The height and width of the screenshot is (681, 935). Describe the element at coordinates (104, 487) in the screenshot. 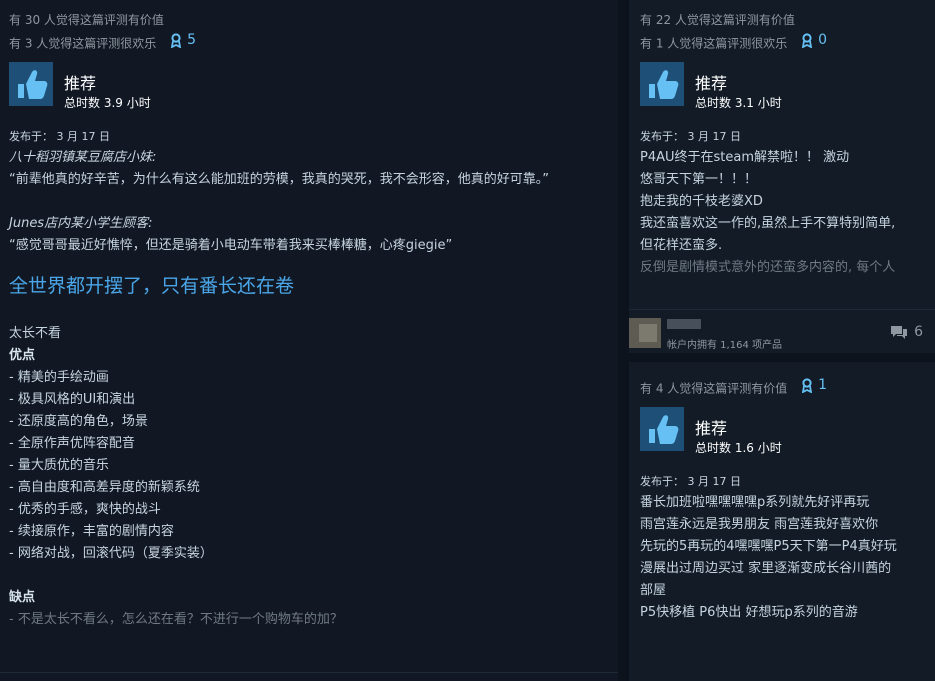

I see `list-item: - 高自由度和高差异度的新颖系统` at that location.